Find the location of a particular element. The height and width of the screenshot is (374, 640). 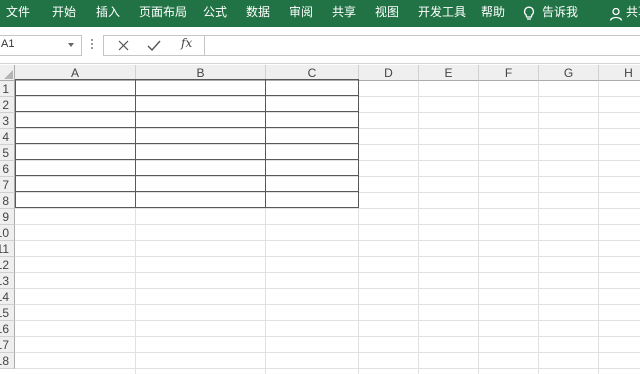

row-header: 14 is located at coordinates (7, 297).